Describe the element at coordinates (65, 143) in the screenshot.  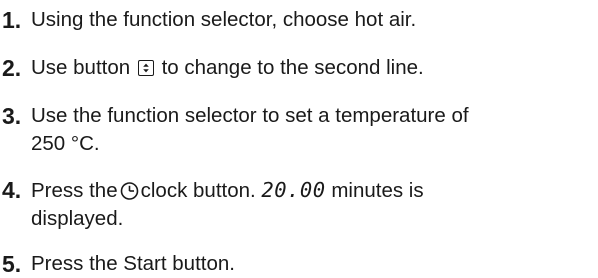
I see `step-text-line-2: 250 °C.` at that location.